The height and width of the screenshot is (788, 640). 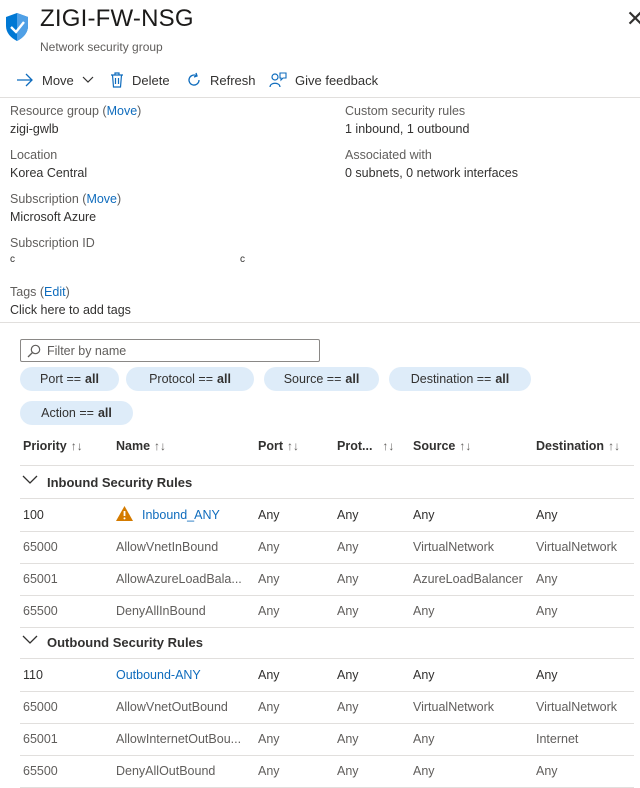 I want to click on cell-name: Outbound-ANY, so click(x=184, y=675).